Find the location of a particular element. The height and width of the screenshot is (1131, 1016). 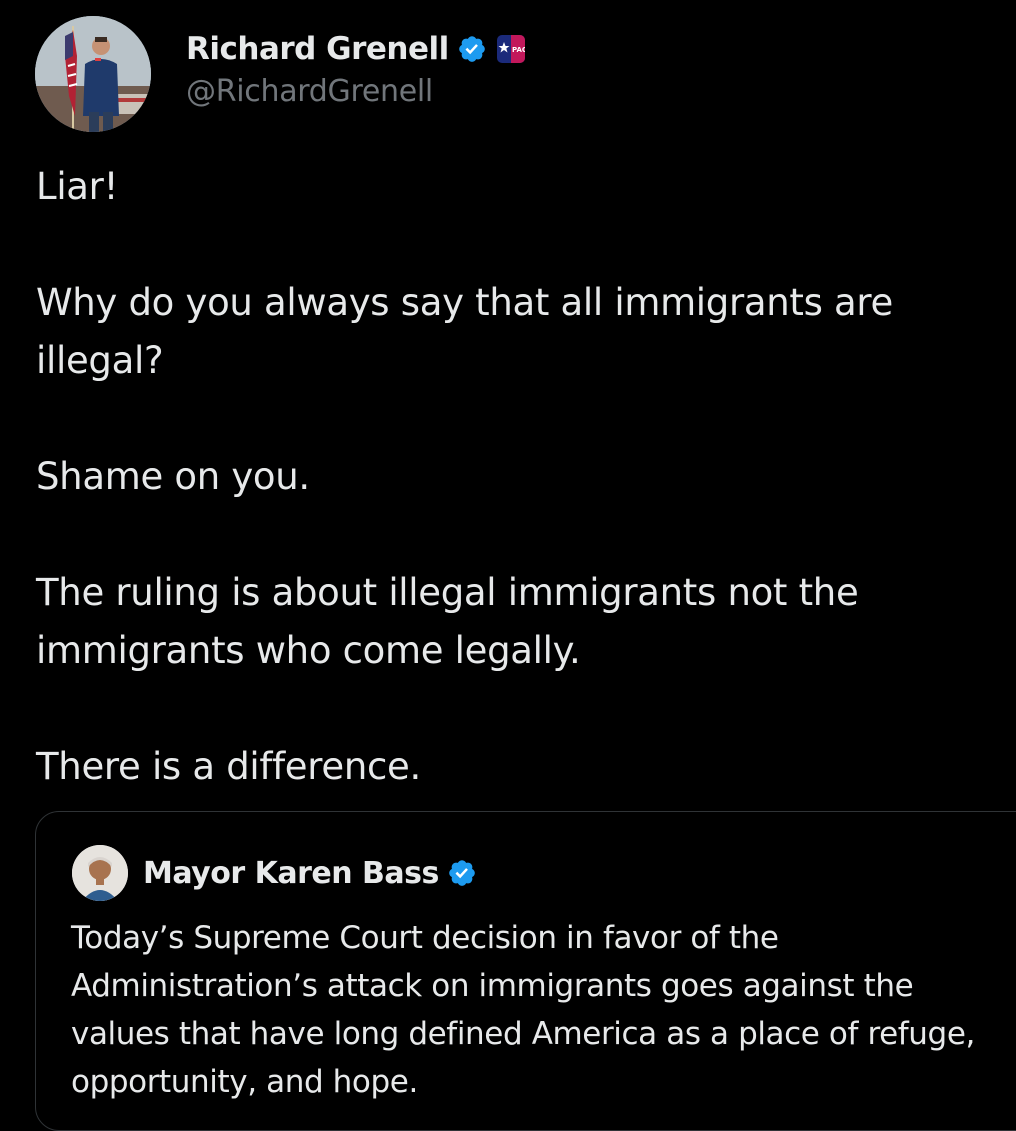

author-block: Richard Grenell PAC @RichardGrenell is located at coordinates (355, 67).